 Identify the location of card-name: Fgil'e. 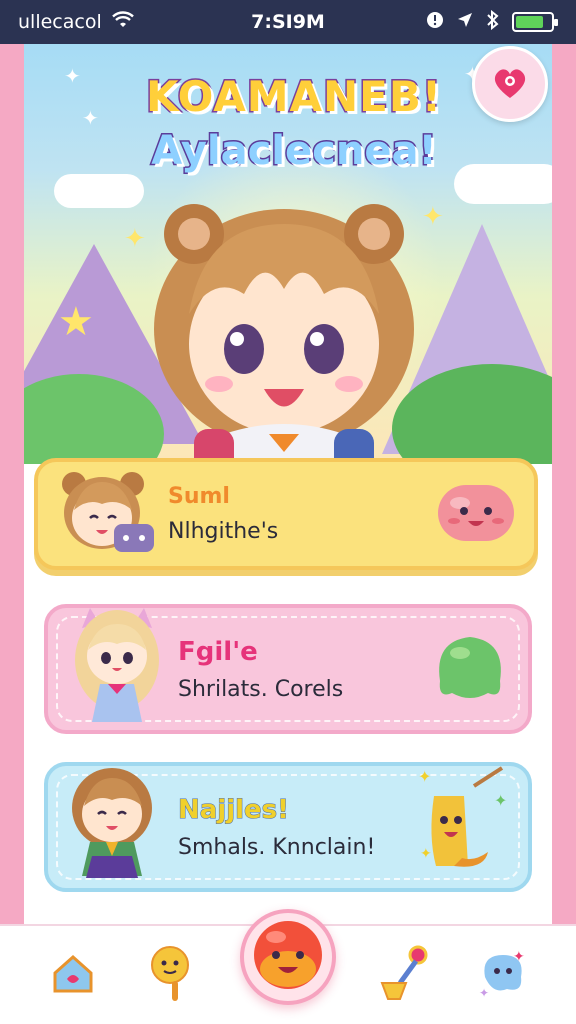
(218, 651).